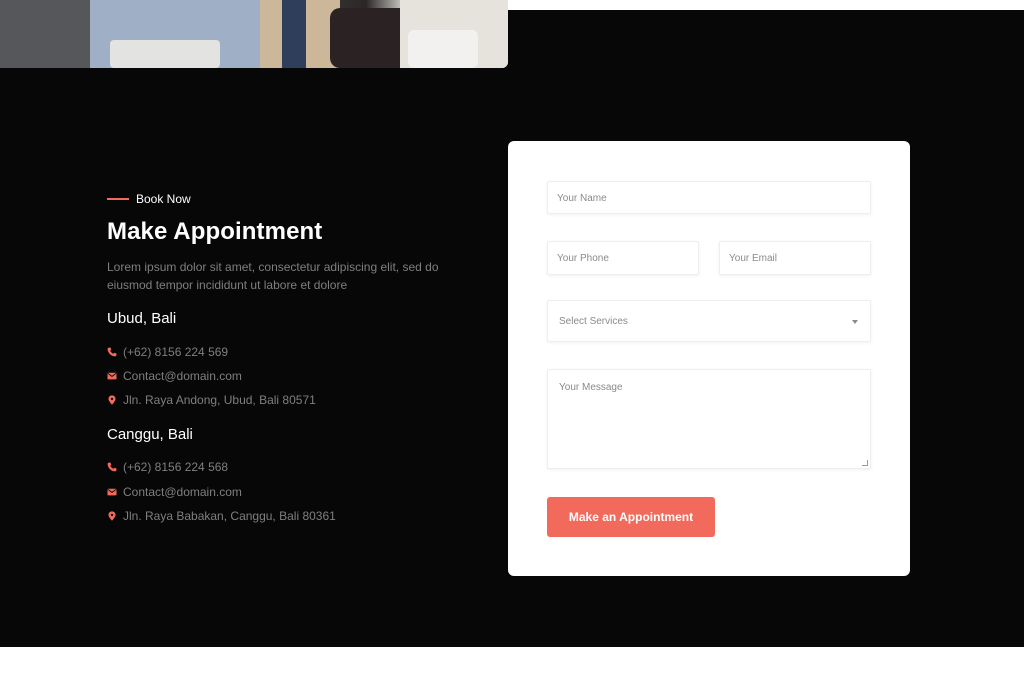 Image resolution: width=1024 pixels, height=676 pixels. What do you see at coordinates (709, 321) in the screenshot?
I see `services-select: Select Services` at bounding box center [709, 321].